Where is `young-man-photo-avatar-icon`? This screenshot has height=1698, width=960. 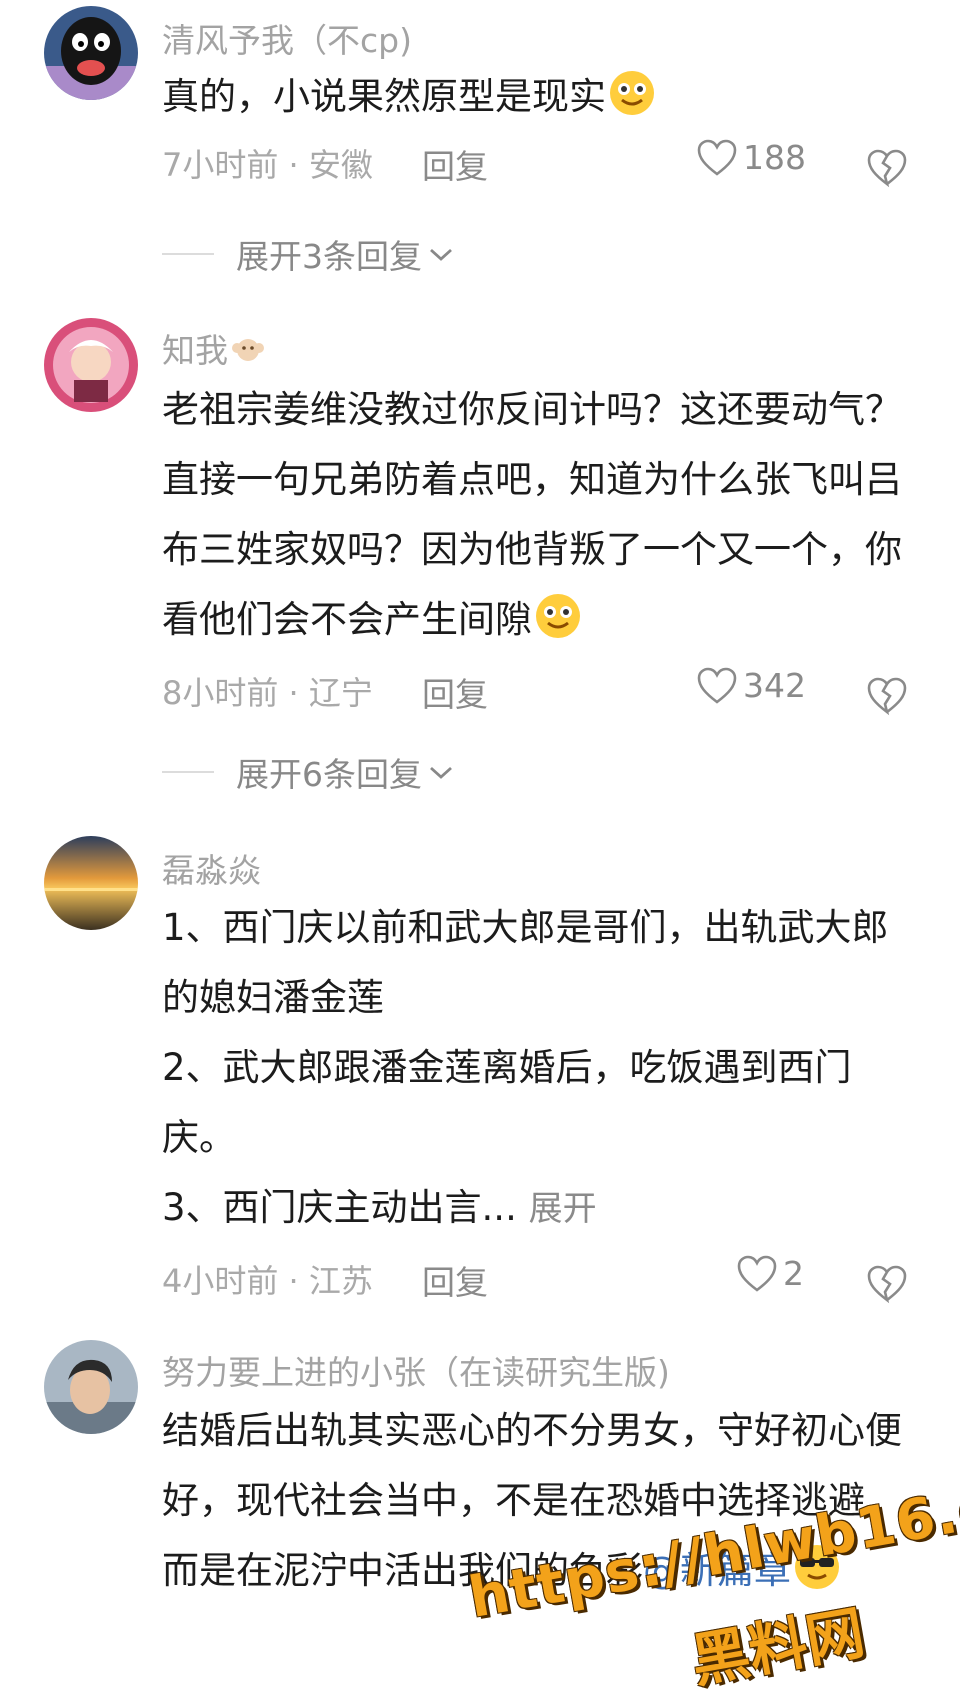 young-man-photo-avatar-icon is located at coordinates (91, 1387).